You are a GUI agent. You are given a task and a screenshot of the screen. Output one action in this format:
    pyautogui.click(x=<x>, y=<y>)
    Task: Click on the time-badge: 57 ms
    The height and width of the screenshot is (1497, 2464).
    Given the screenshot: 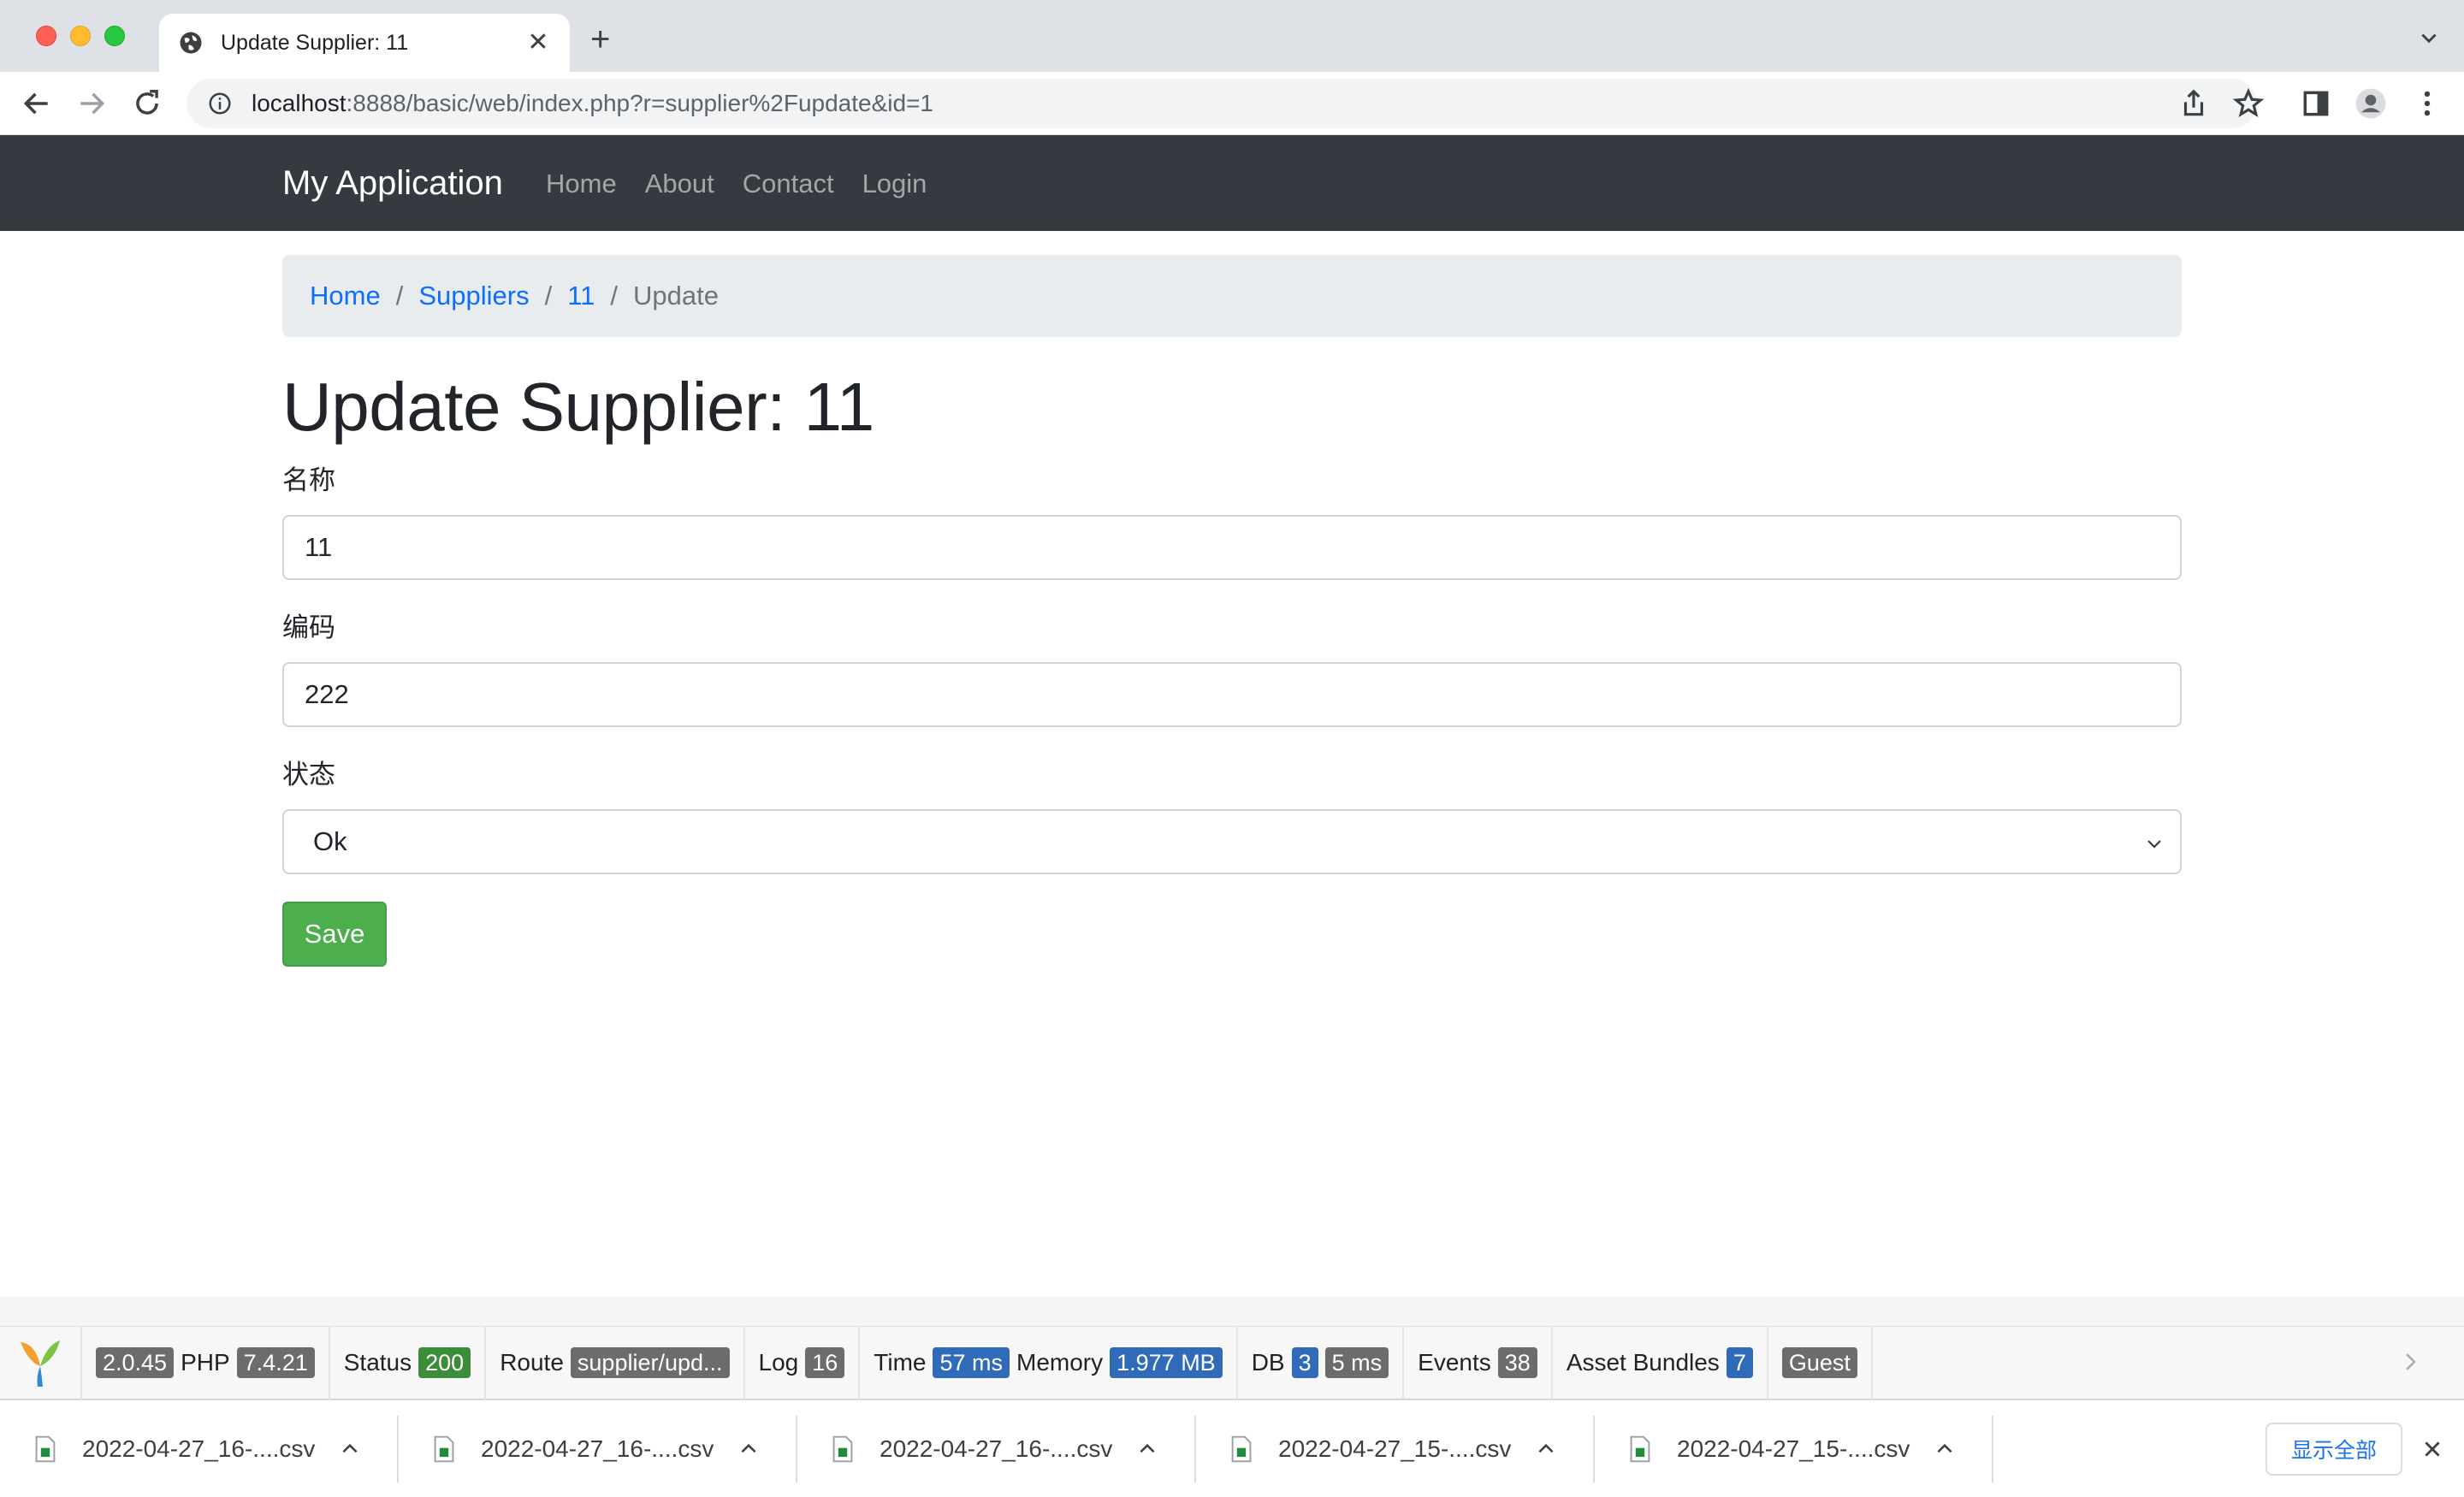 What is the action you would take?
    pyautogui.click(x=971, y=1362)
    